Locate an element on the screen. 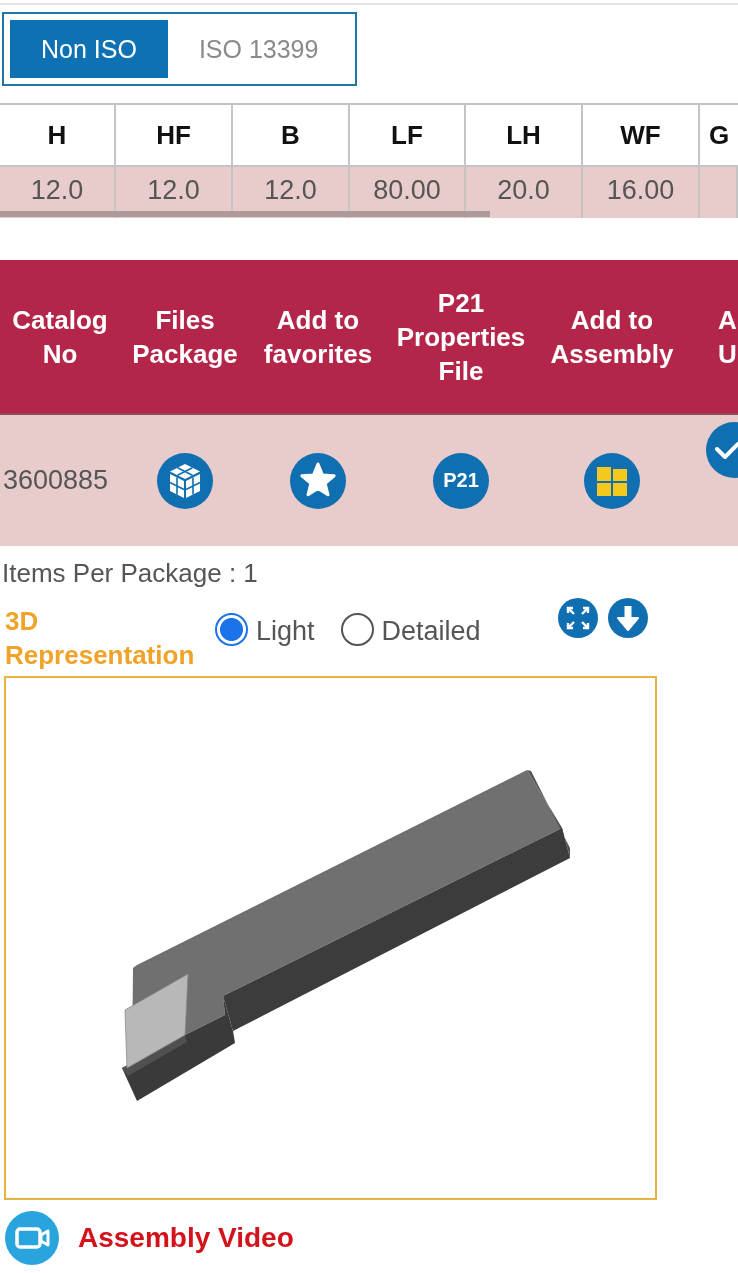 The image size is (738, 1273). table-cell: 3600885 is located at coordinates (56, 480).